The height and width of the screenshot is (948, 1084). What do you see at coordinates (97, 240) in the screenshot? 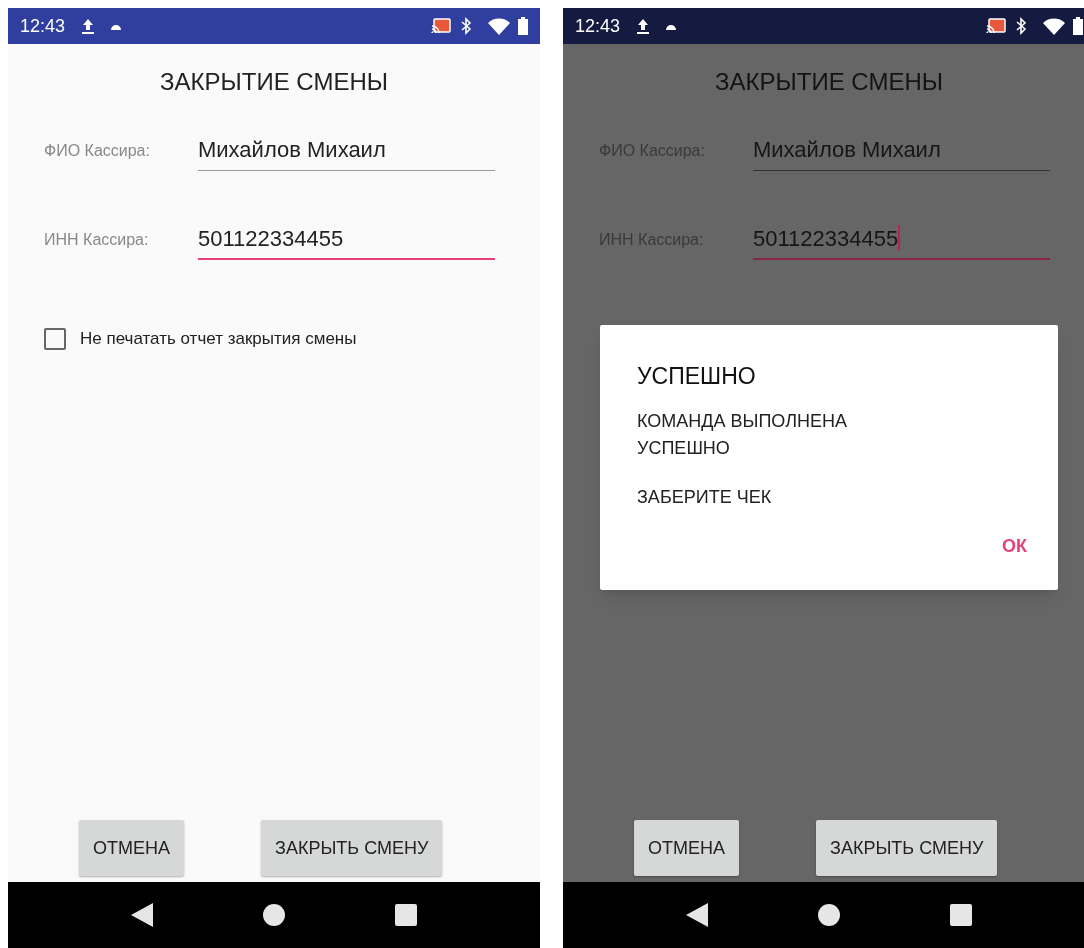
I see `field-label: ИНН Кассира:` at bounding box center [97, 240].